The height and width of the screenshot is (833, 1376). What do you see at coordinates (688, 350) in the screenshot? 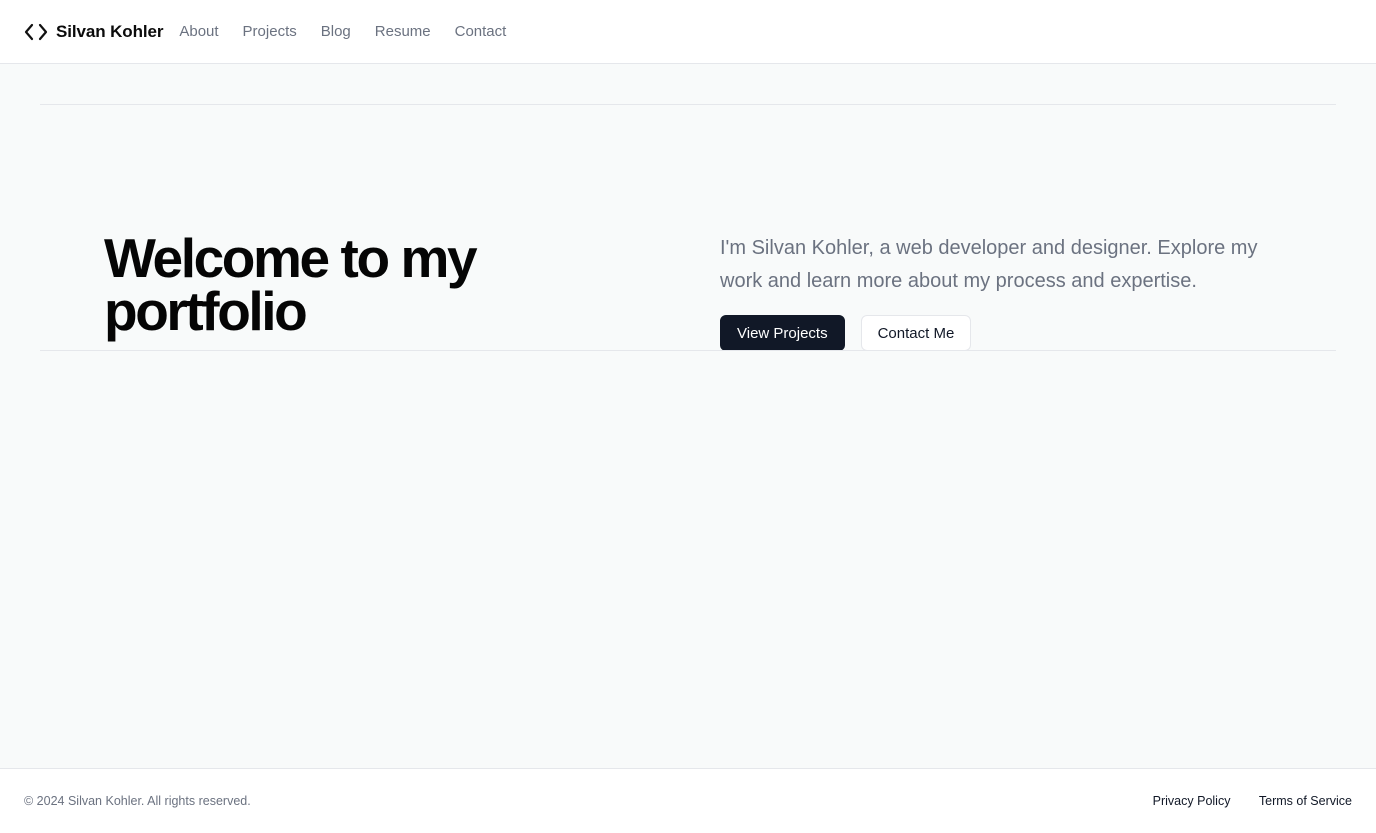
I see `hero-bottom-divider` at bounding box center [688, 350].